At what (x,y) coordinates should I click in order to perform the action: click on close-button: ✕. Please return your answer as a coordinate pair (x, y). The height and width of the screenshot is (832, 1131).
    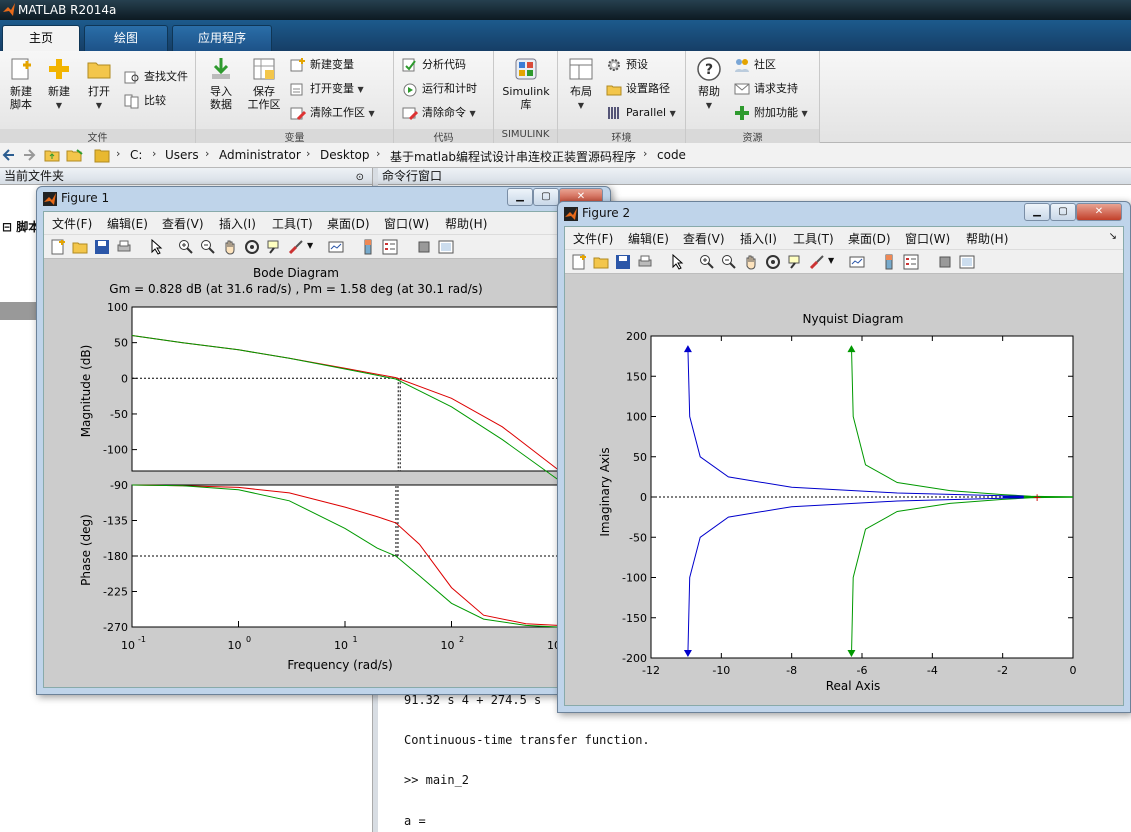
    Looking at the image, I should click on (1099, 212).